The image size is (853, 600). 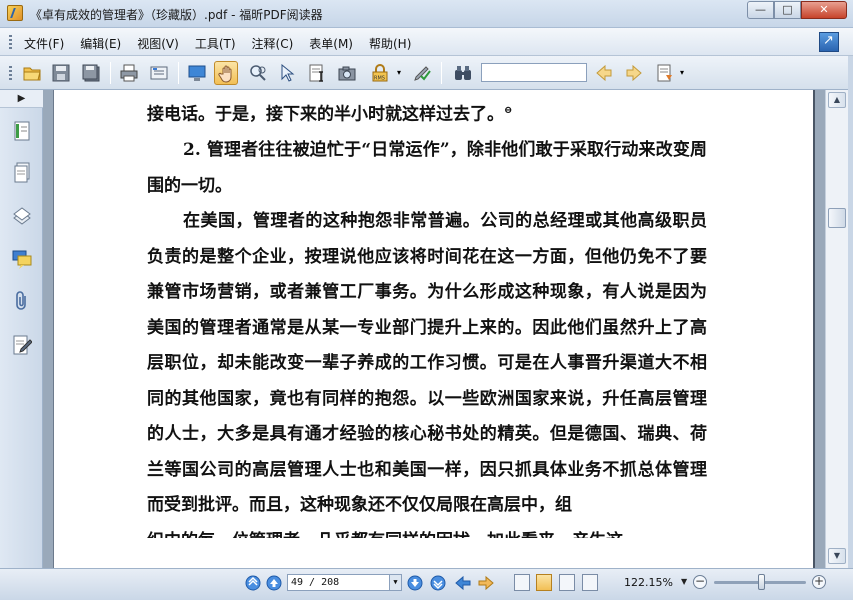 I want to click on loupe-button, so click(x=258, y=73).